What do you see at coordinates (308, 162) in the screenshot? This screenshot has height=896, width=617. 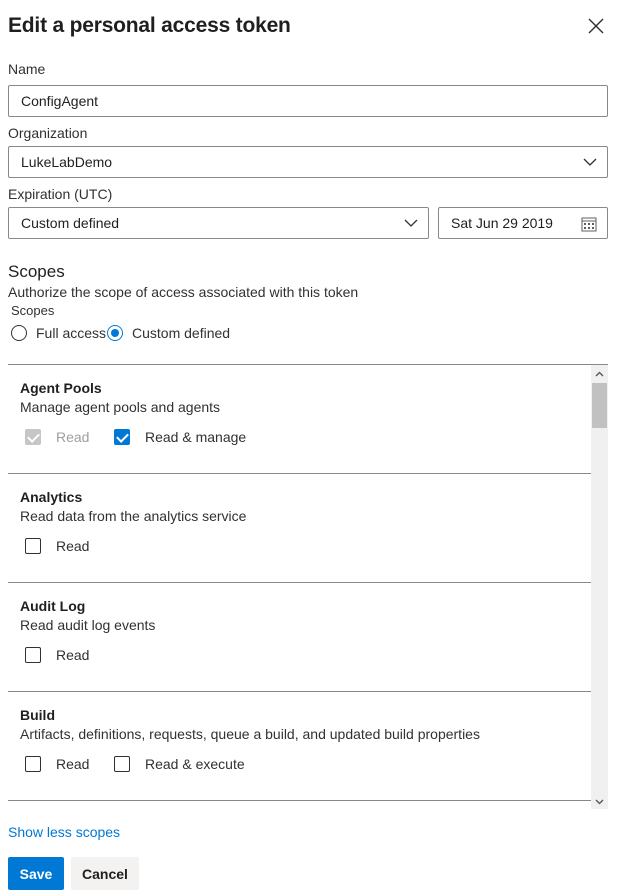 I see `organization-dropdown: LukeLabDemo` at bounding box center [308, 162].